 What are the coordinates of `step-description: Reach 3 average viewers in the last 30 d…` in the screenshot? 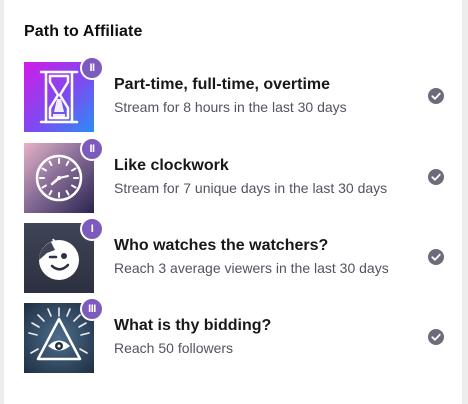 It's located at (251, 268).